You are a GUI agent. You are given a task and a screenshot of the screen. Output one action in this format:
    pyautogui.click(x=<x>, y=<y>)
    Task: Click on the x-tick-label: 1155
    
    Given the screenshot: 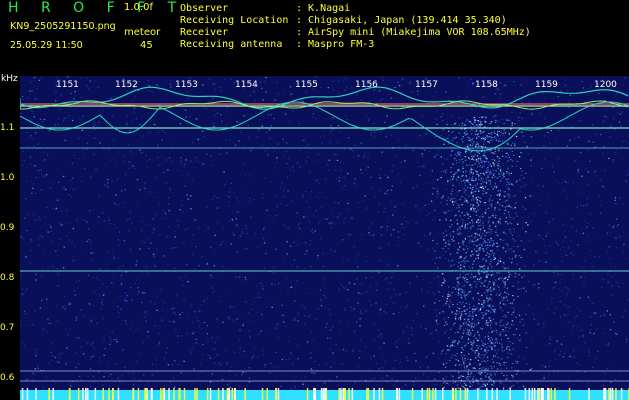 What is the action you would take?
    pyautogui.click(x=306, y=85)
    